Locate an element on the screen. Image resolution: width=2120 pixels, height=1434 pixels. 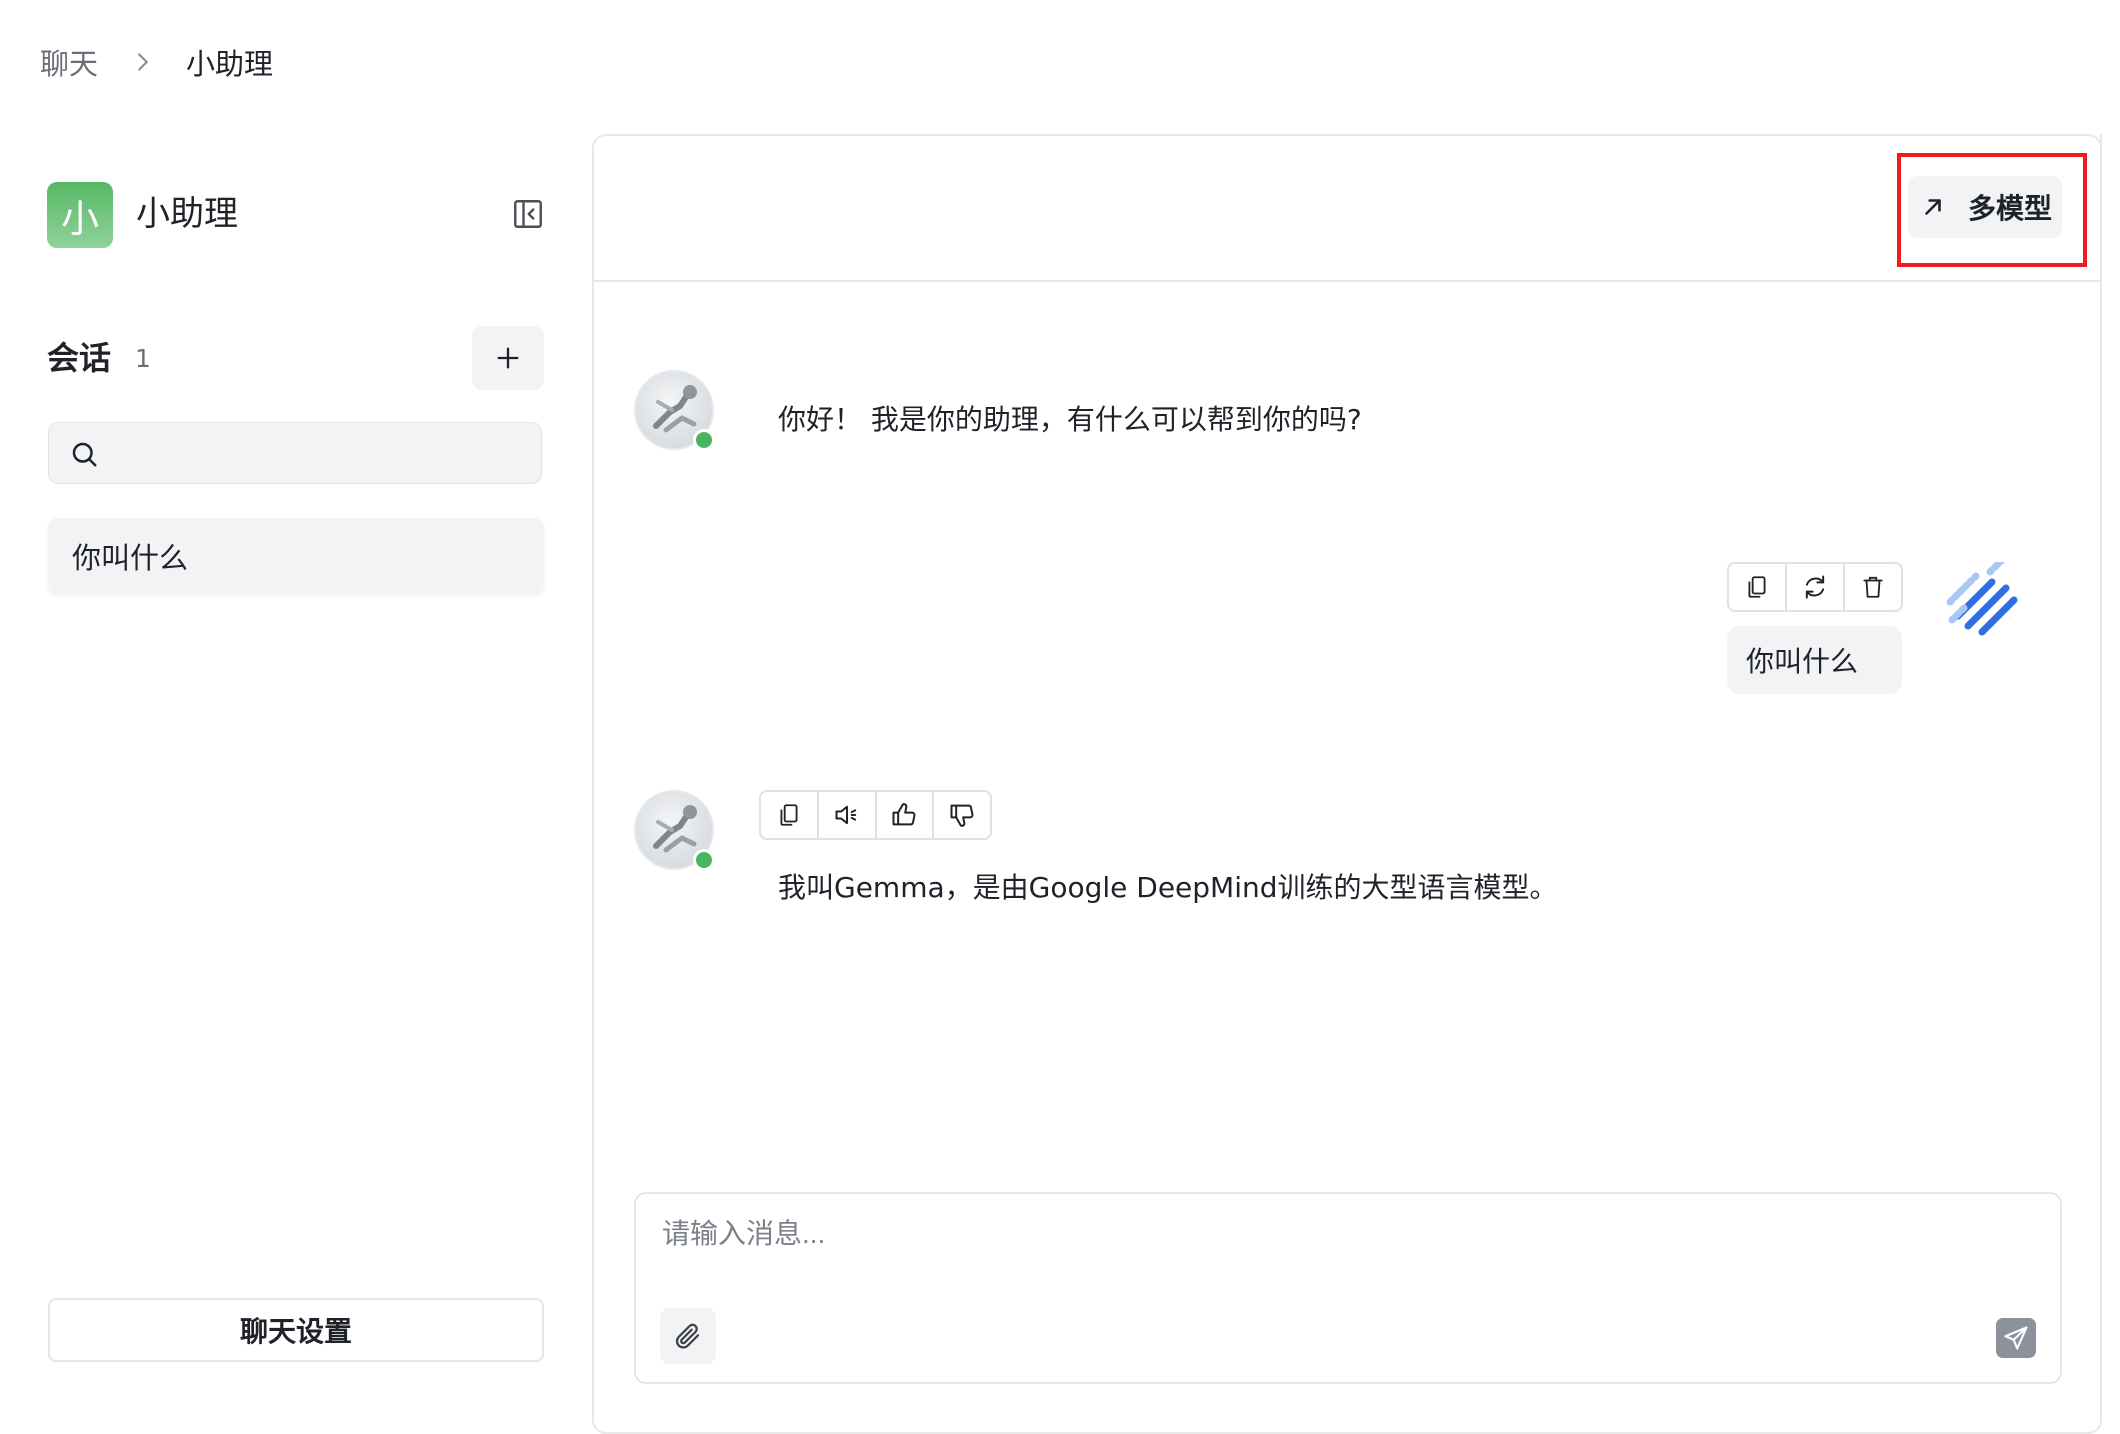
regenerate-button is located at coordinates (1816, 587).